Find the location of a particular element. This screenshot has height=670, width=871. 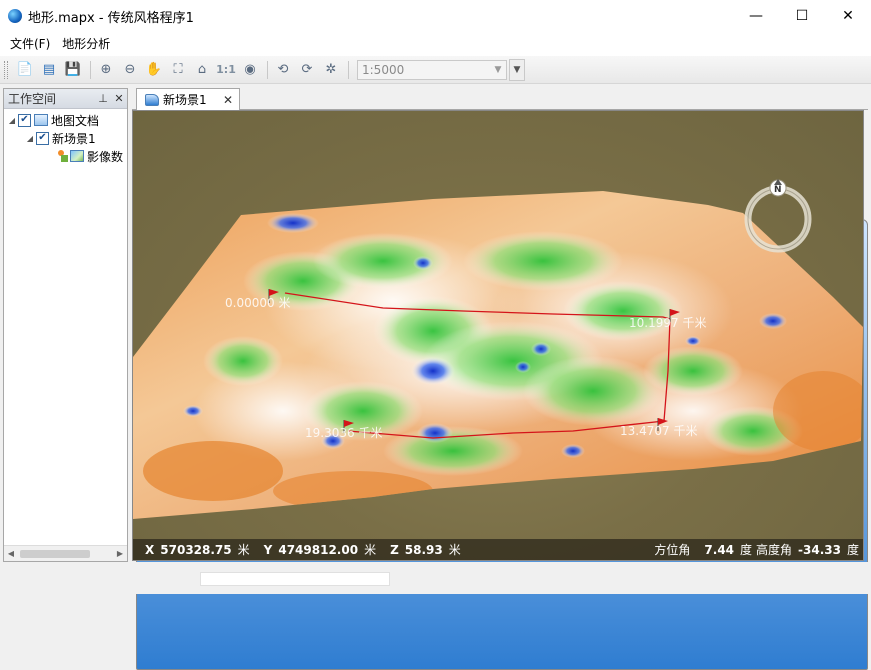

menu-bar: 文件(F) 地形分析 is located at coordinates (435, 44).